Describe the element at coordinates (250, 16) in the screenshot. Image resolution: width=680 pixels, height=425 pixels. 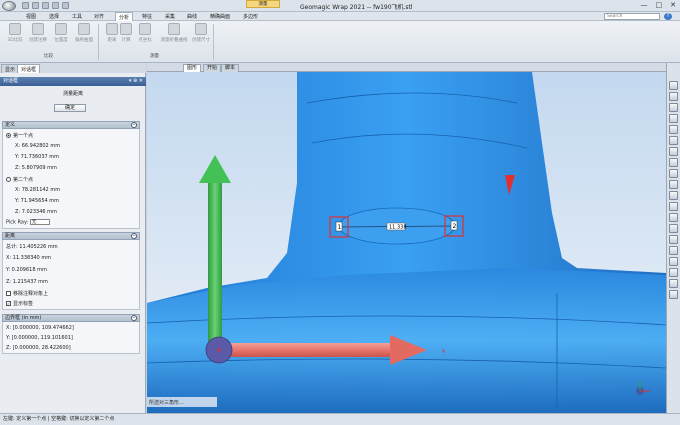
I see `menu-polygons: 多边形` at that location.